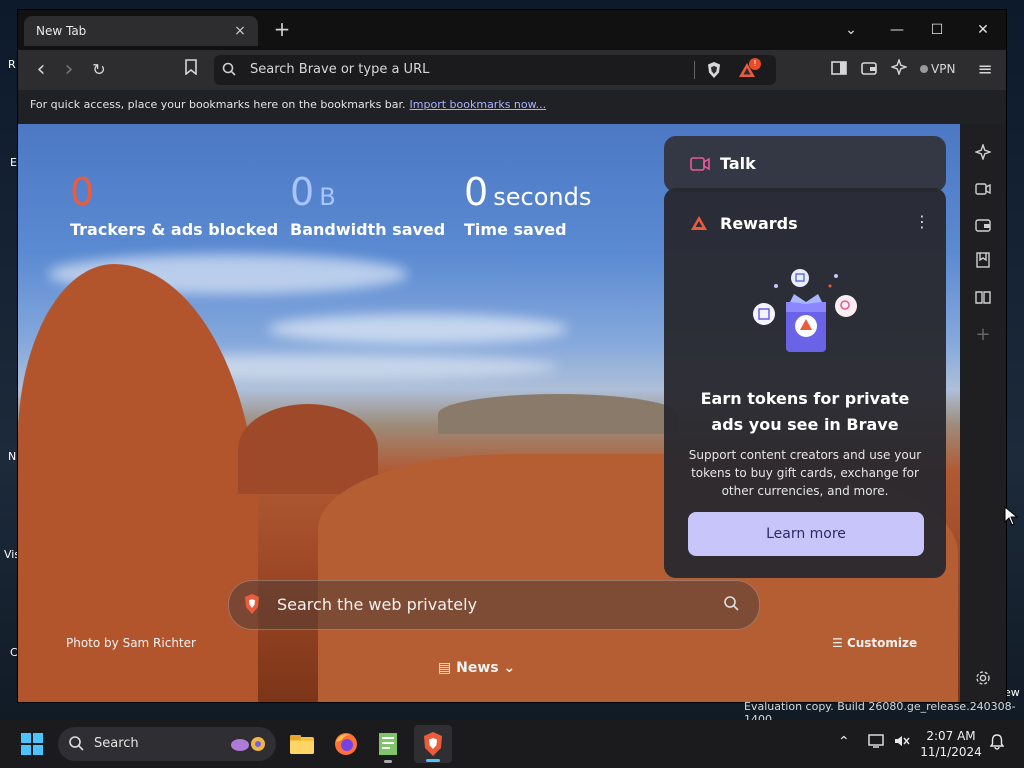 The height and width of the screenshot is (768, 1024). Describe the element at coordinates (41, 70) in the screenshot. I see `back-button: ‹` at that location.